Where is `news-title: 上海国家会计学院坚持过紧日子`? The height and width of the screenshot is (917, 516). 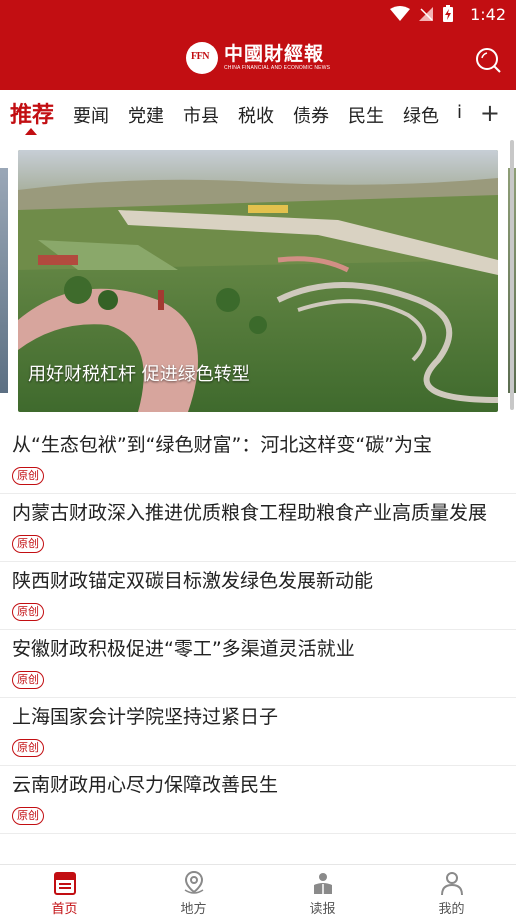 news-title: 上海国家会计学院坚持过紧日子 is located at coordinates (259, 717).